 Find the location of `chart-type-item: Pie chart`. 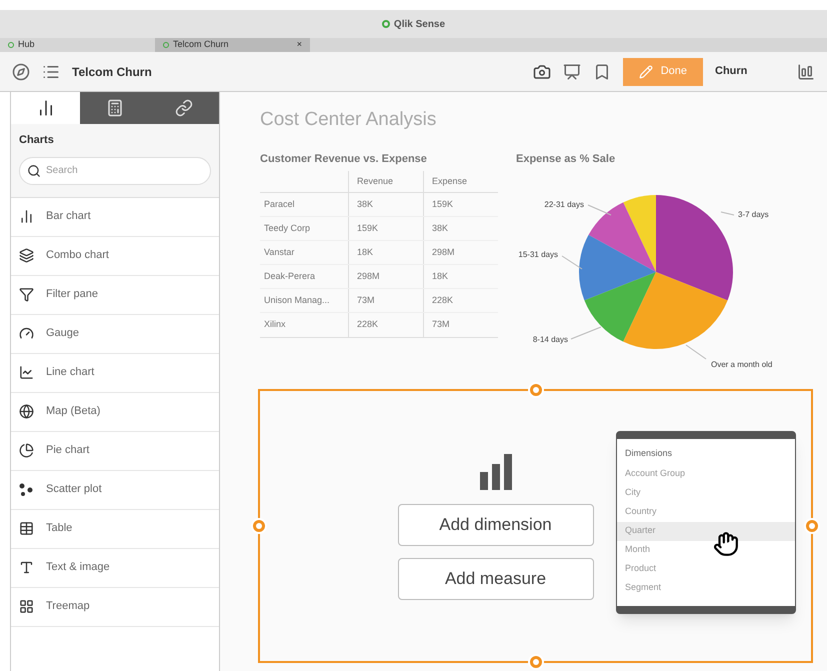

chart-type-item: Pie chart is located at coordinates (115, 451).